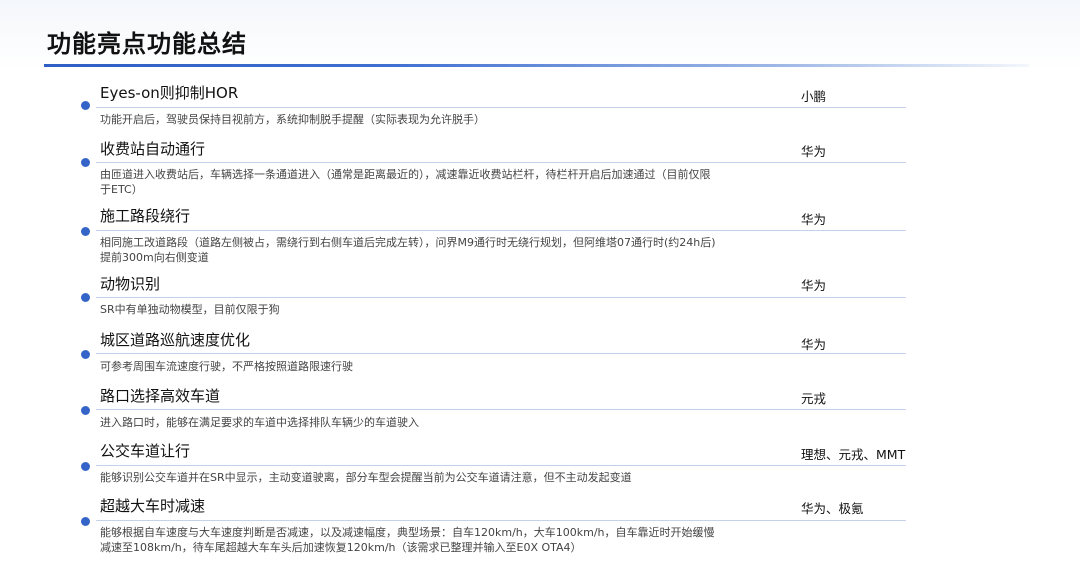 Image resolution: width=1080 pixels, height=567 pixels. I want to click on feature-title: 路口选择高效车道, so click(160, 396).